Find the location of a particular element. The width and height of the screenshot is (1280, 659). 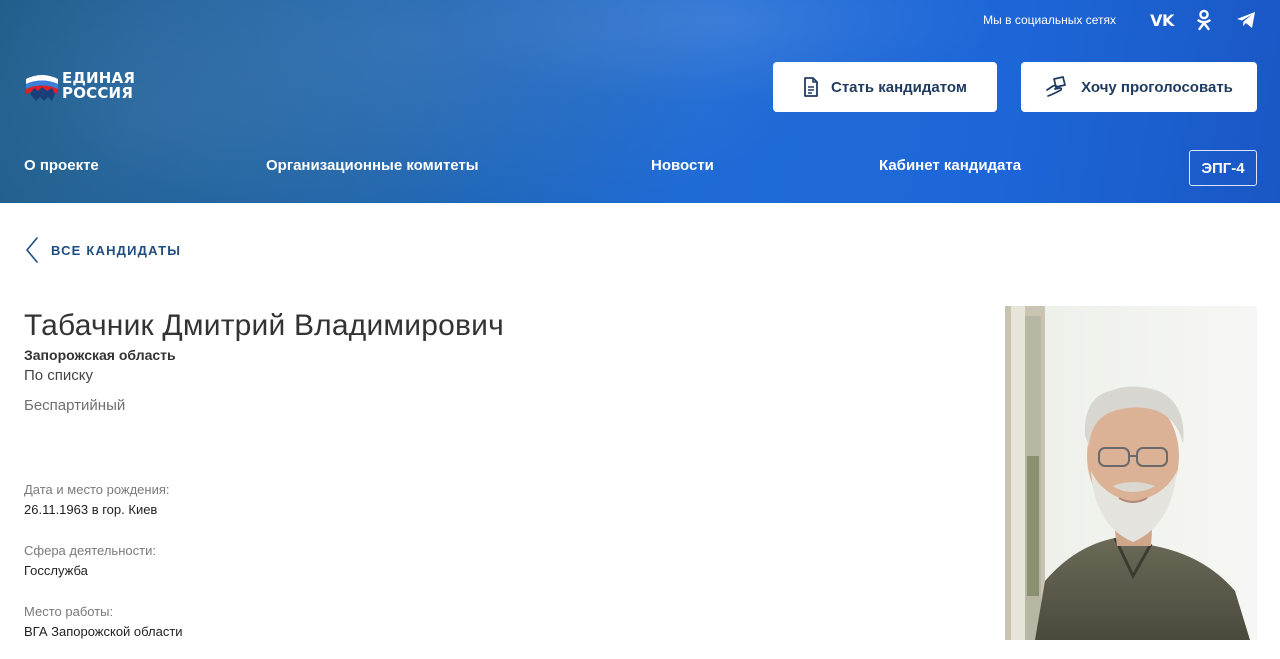

candidate-party: Беспартийный is located at coordinates (75, 405).